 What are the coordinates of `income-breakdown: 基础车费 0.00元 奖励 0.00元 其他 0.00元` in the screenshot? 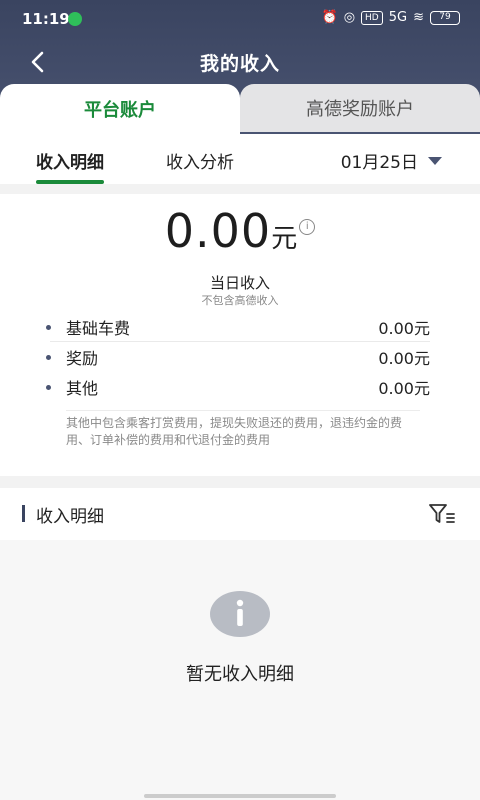 It's located at (238, 357).